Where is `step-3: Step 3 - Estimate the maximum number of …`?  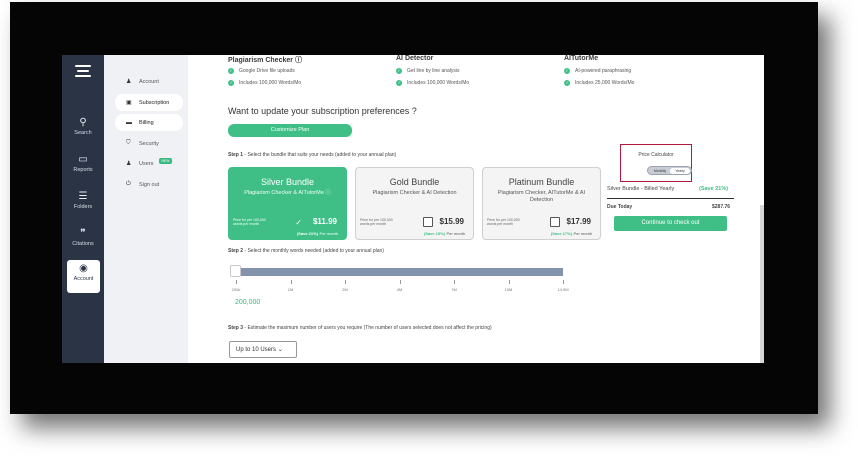
step-3: Step 3 - Estimate the maximum number of … is located at coordinates (360, 328).